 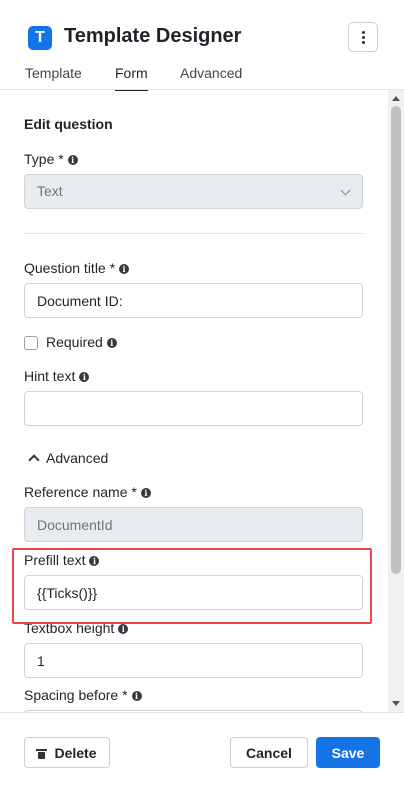 What do you see at coordinates (396, 98) in the screenshot?
I see `scroll-up-icon` at bounding box center [396, 98].